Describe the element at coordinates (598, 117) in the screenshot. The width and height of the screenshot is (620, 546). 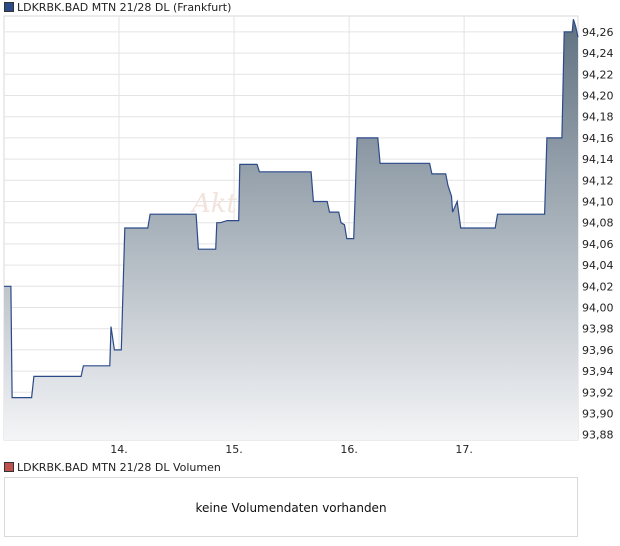
I see `y-tick-label: 94,18` at that location.